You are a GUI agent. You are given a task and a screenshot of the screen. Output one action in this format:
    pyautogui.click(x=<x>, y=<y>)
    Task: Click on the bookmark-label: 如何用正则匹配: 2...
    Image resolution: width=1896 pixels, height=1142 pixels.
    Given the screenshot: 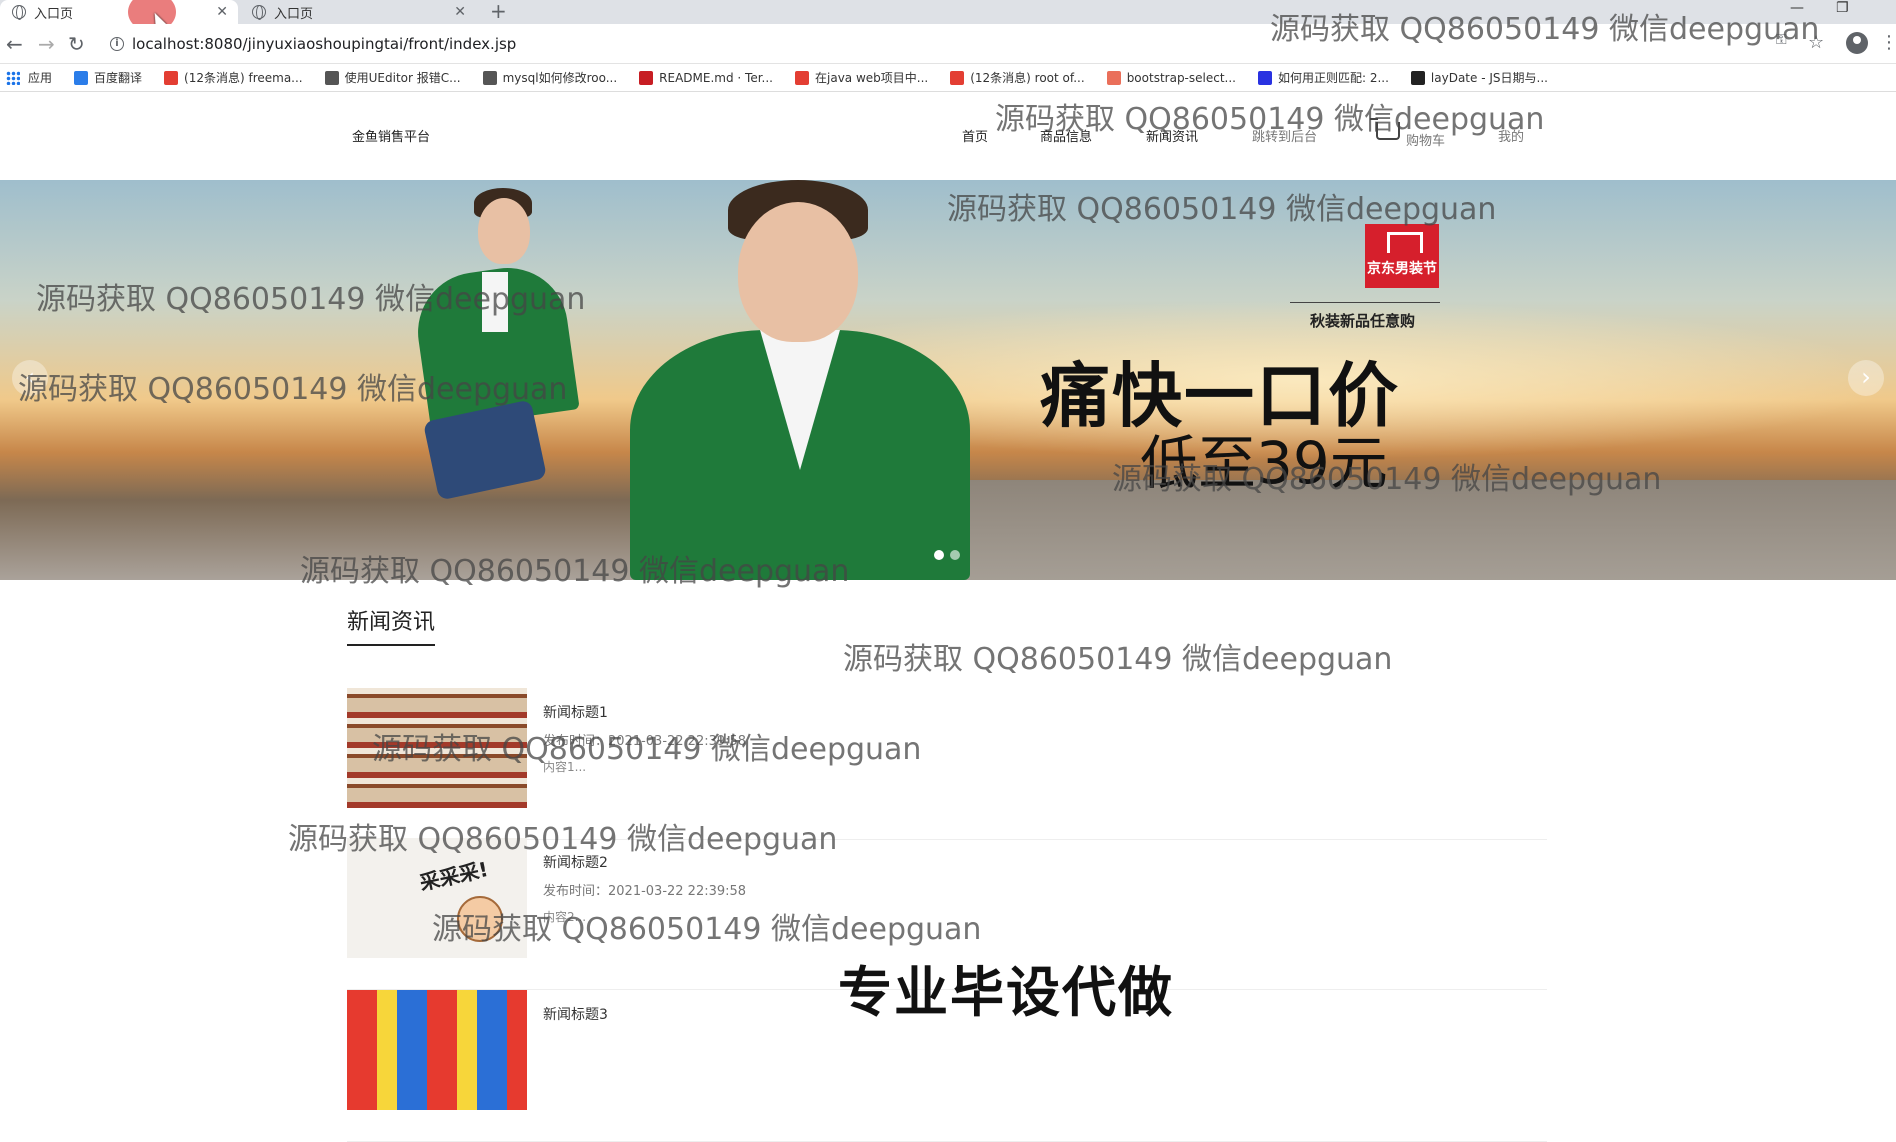 What is the action you would take?
    pyautogui.click(x=1333, y=78)
    